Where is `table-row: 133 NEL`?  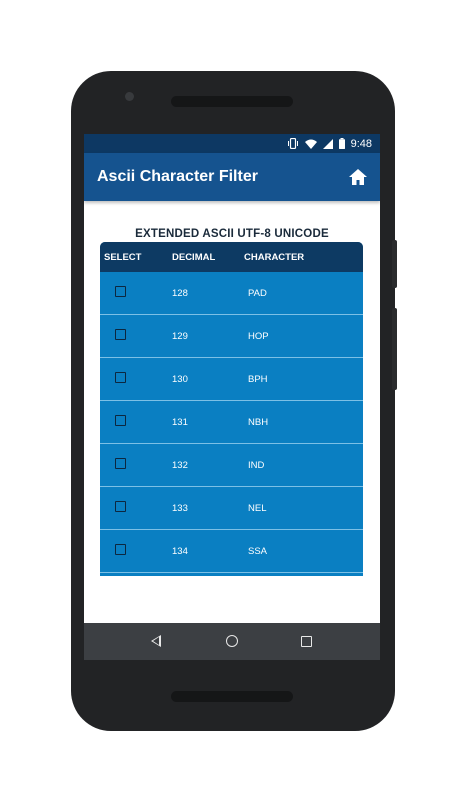
table-row: 133 NEL is located at coordinates (231, 508).